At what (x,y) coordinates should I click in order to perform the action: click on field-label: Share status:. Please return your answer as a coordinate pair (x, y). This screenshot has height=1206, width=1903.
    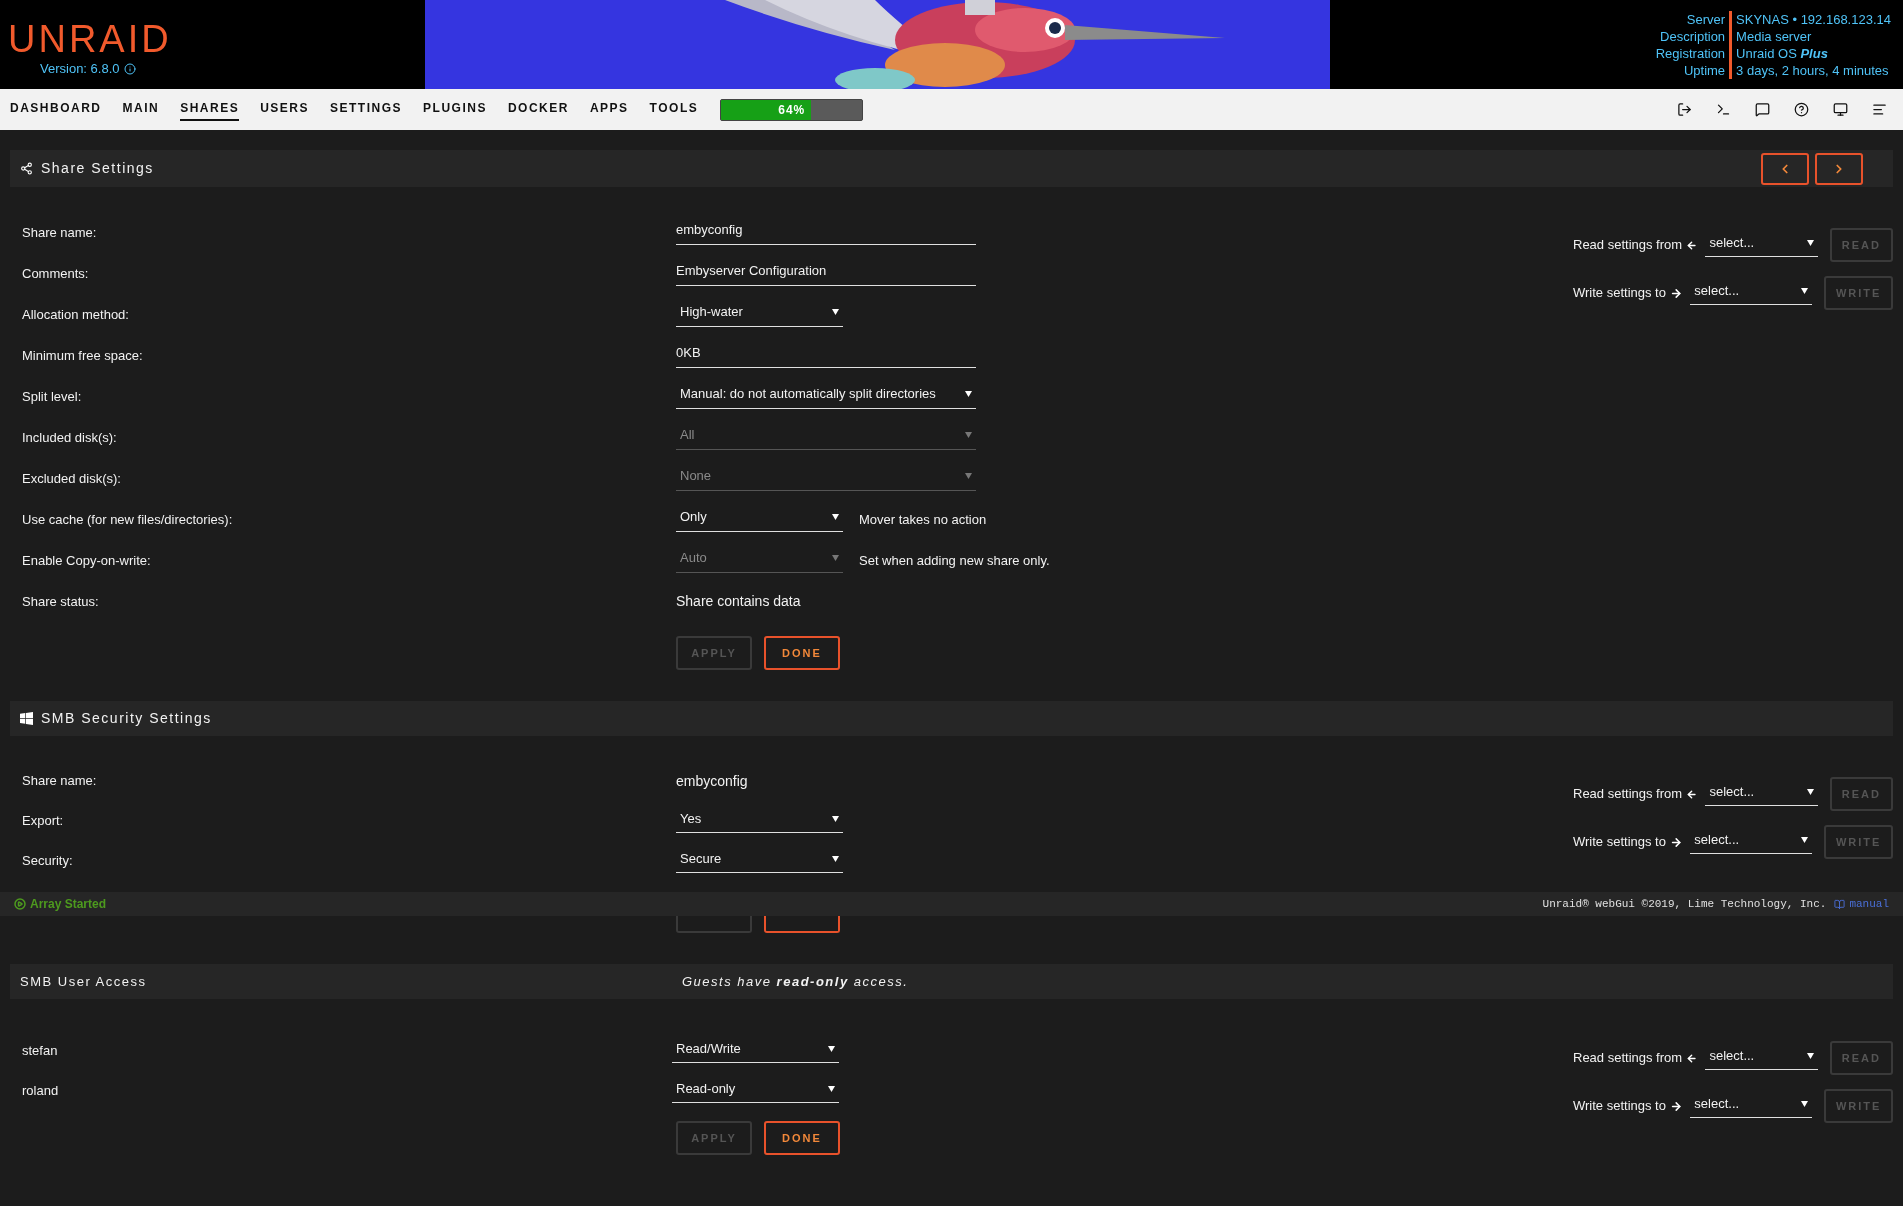
    Looking at the image, I should click on (61, 601).